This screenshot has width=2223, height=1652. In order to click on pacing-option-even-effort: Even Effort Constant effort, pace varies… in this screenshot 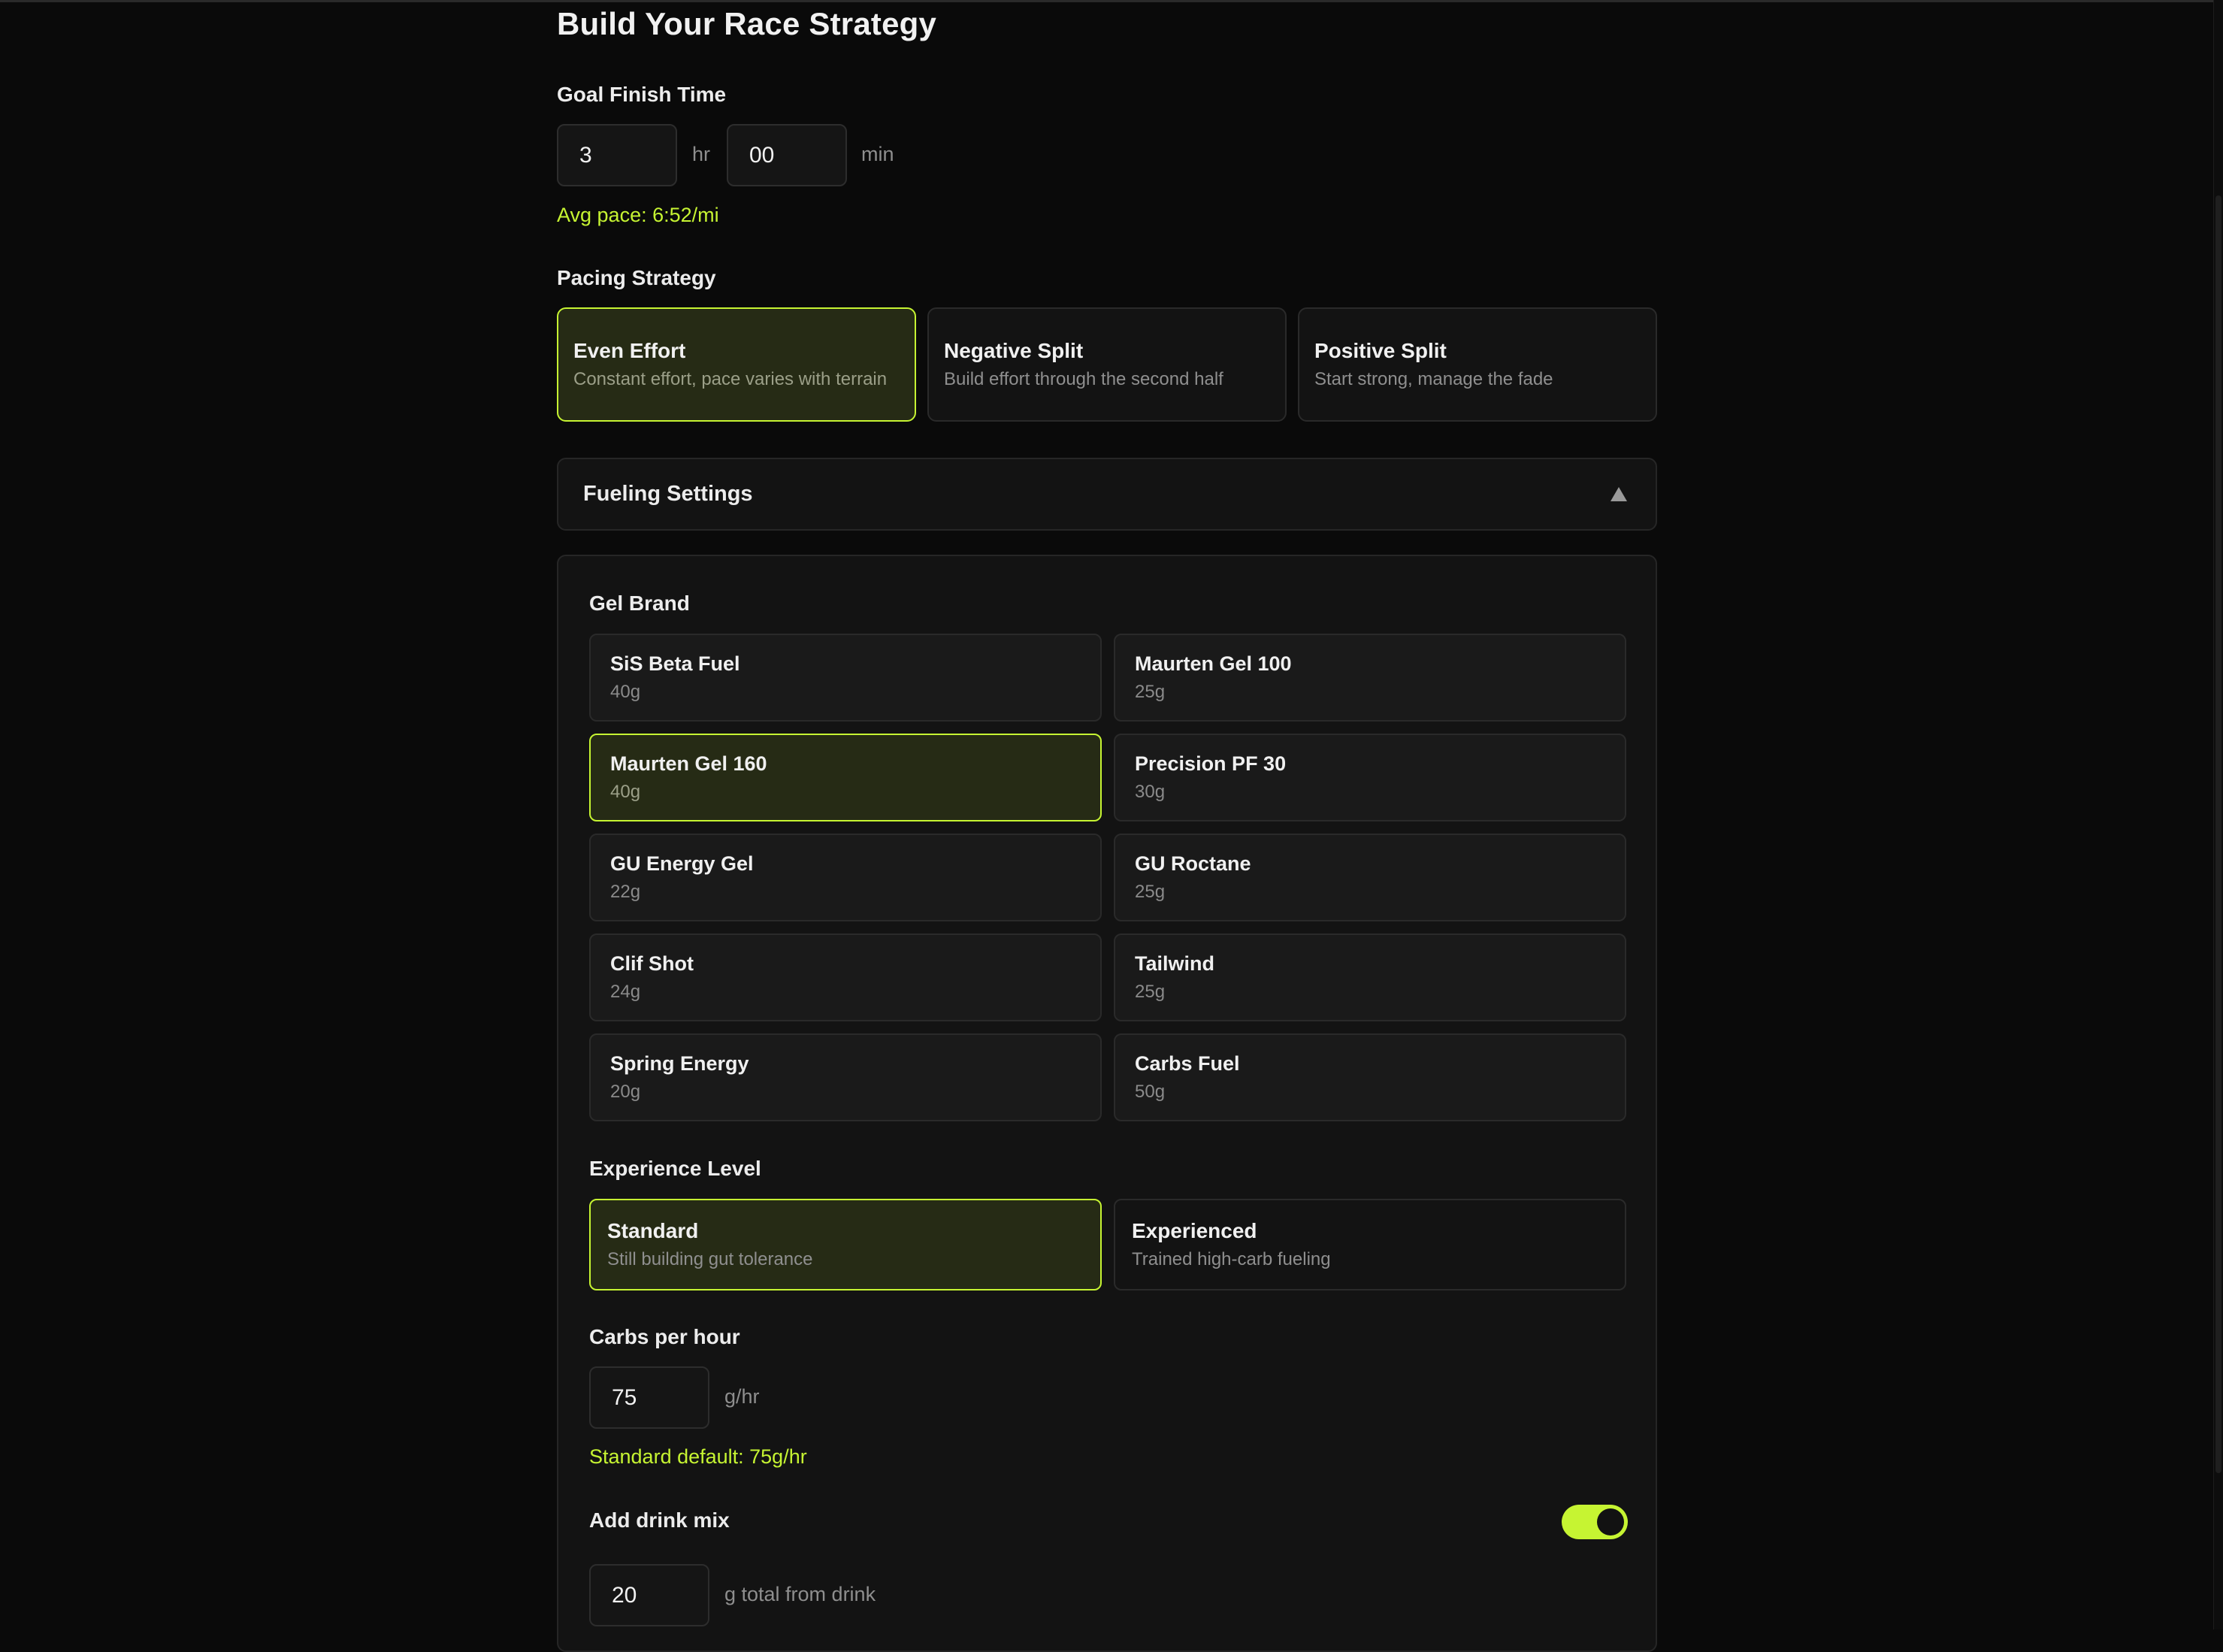, I will do `click(736, 365)`.